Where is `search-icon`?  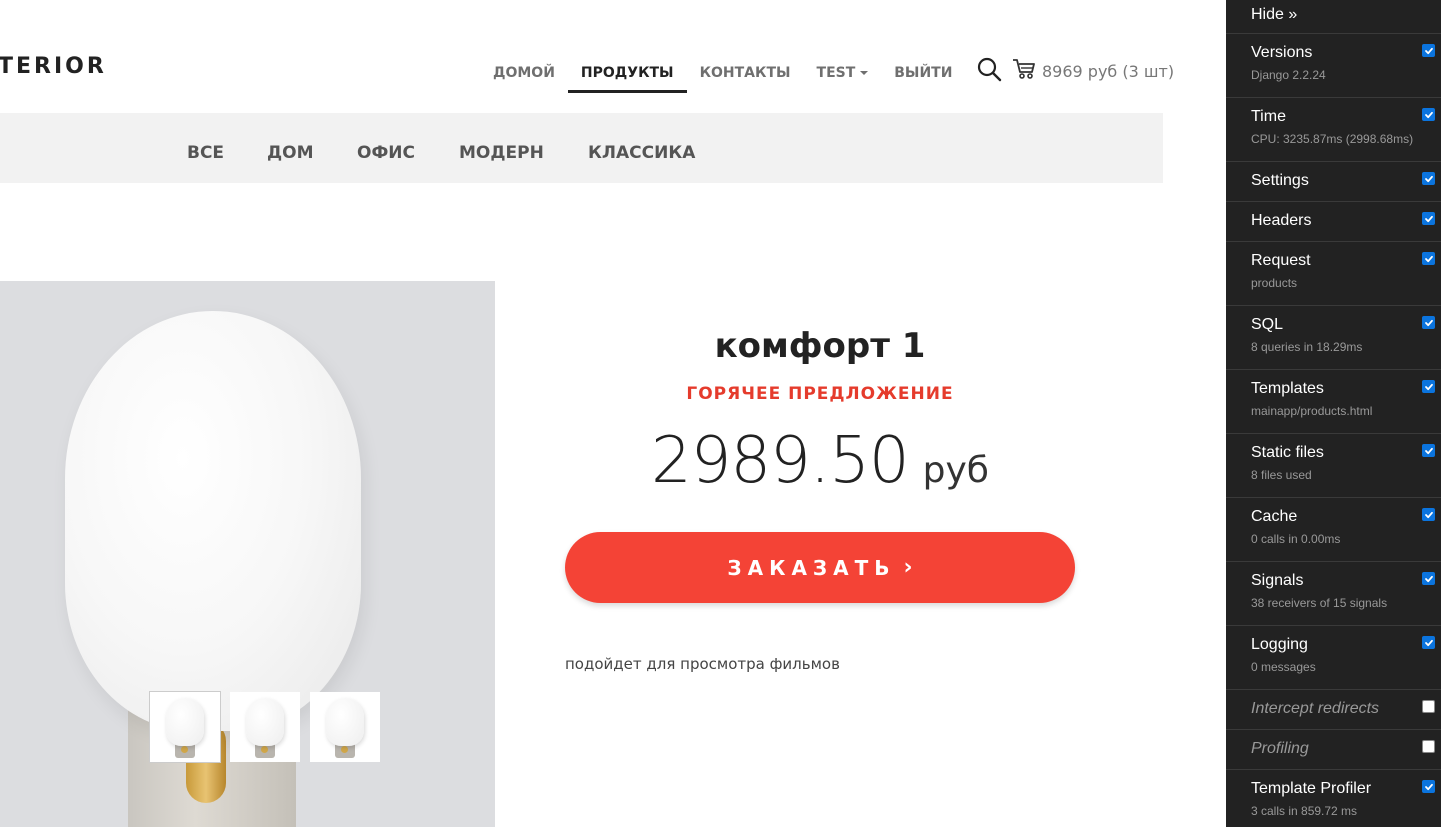
search-icon is located at coordinates (989, 69).